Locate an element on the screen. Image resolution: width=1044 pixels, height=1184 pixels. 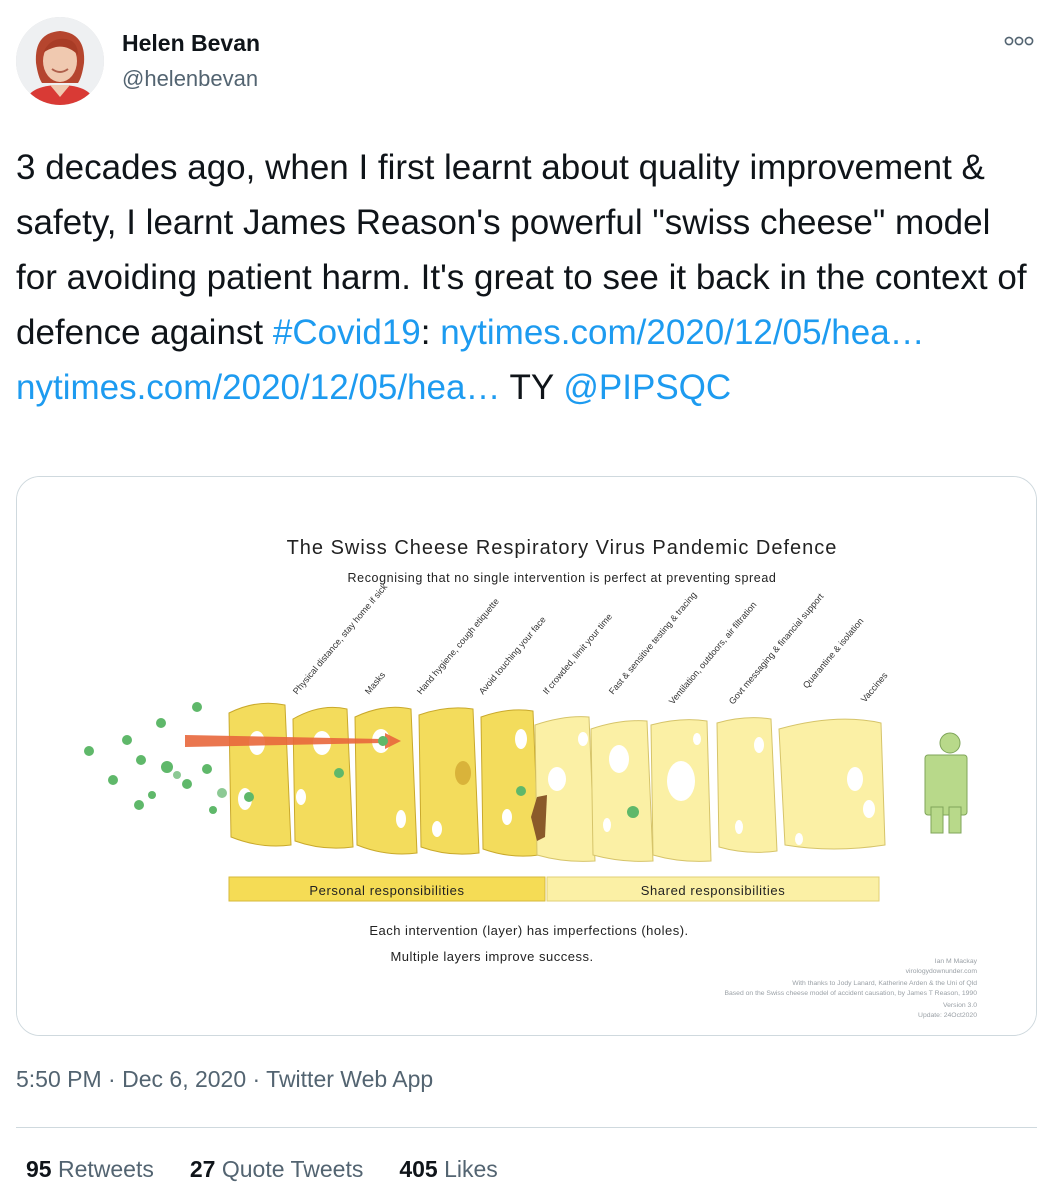
avatar is located at coordinates (60, 61).